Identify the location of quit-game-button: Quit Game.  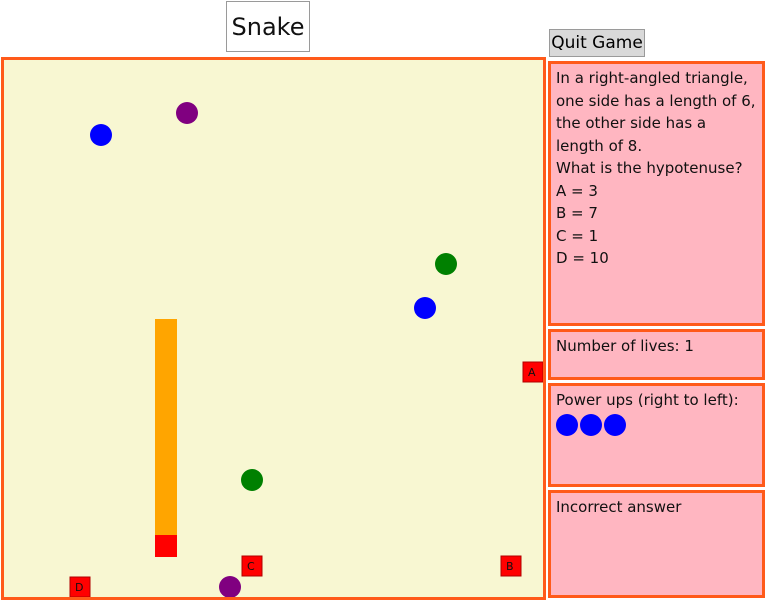
(597, 43).